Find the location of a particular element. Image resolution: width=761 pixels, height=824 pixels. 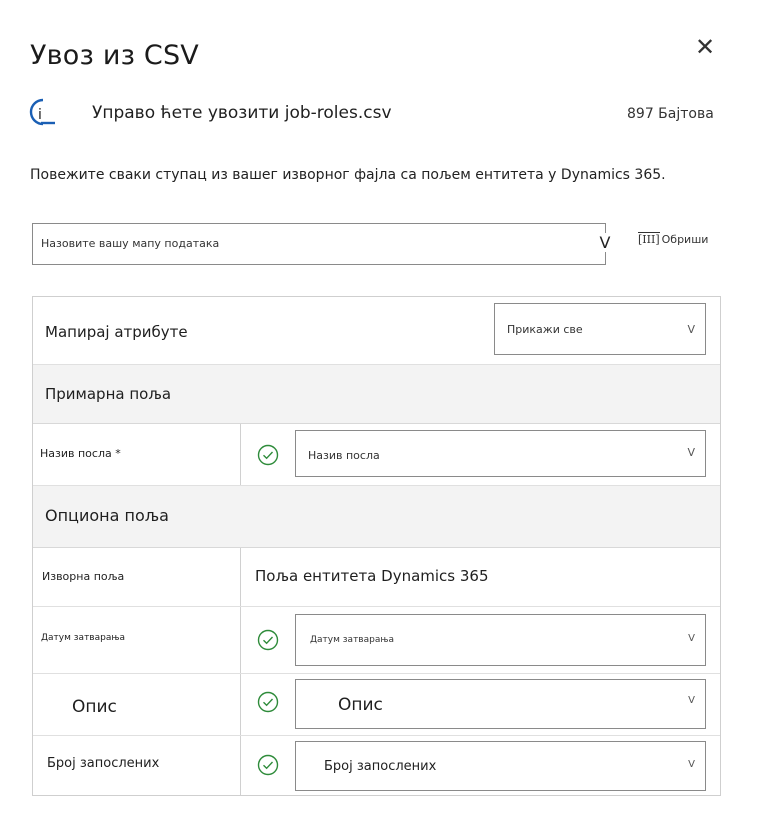

table-row: Опис Опис V is located at coordinates (376, 705).